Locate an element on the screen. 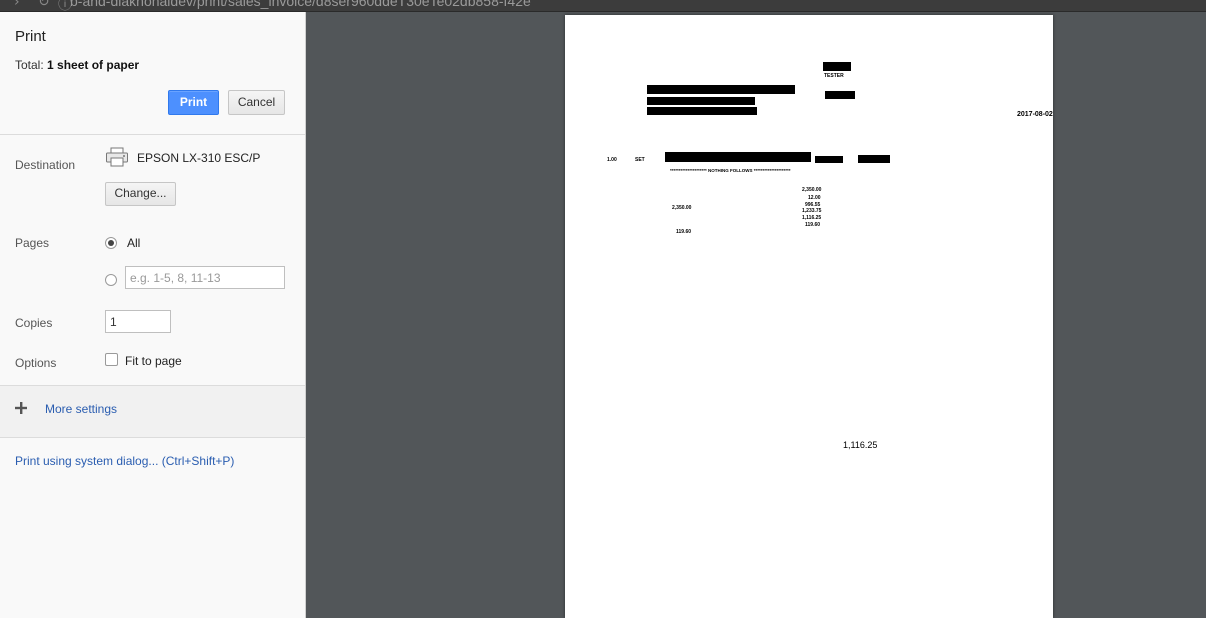 Image resolution: width=1206 pixels, height=618 pixels. options-label: Options is located at coordinates (36, 363).